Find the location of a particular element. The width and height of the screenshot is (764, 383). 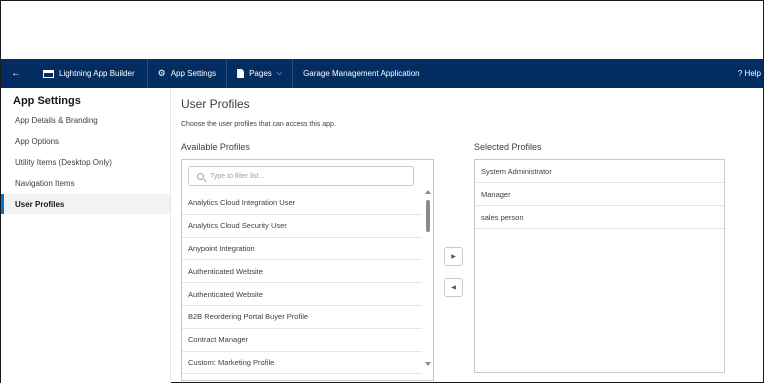

list-item: Anypoint Integration is located at coordinates (302, 249).